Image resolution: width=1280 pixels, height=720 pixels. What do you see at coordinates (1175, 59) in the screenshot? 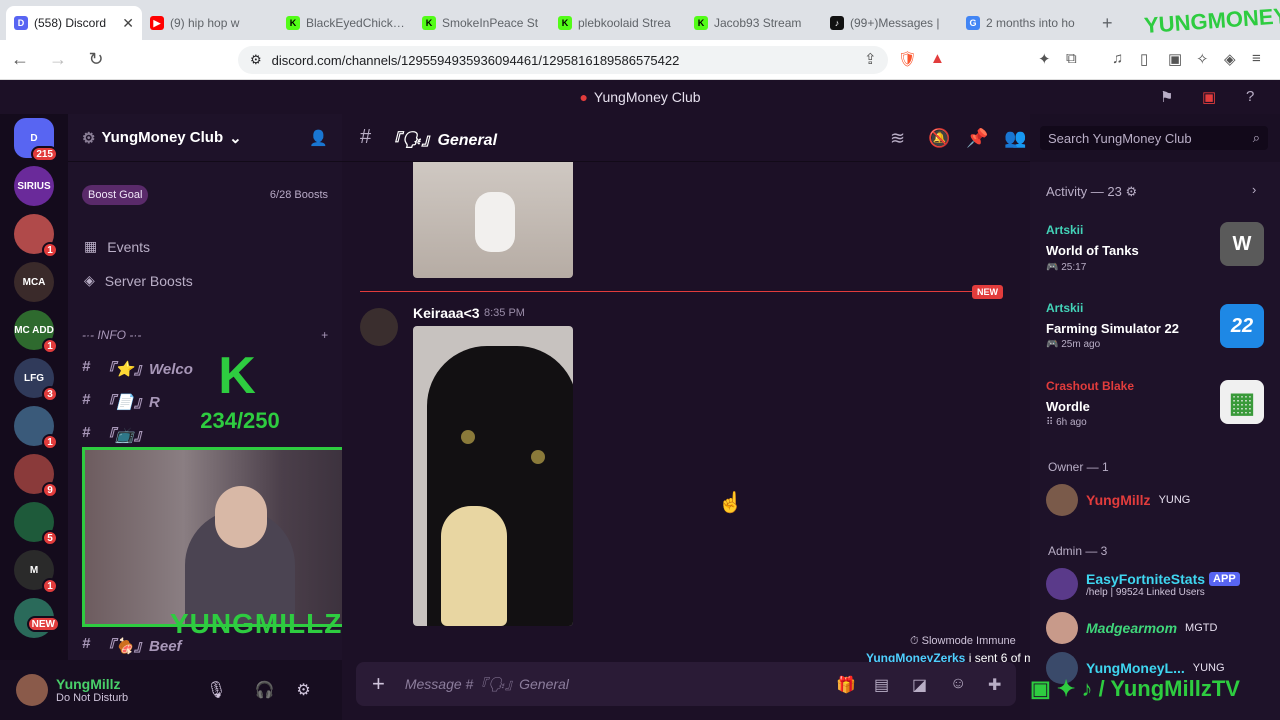
I see `wallet-icon: ▣` at bounding box center [1175, 59].